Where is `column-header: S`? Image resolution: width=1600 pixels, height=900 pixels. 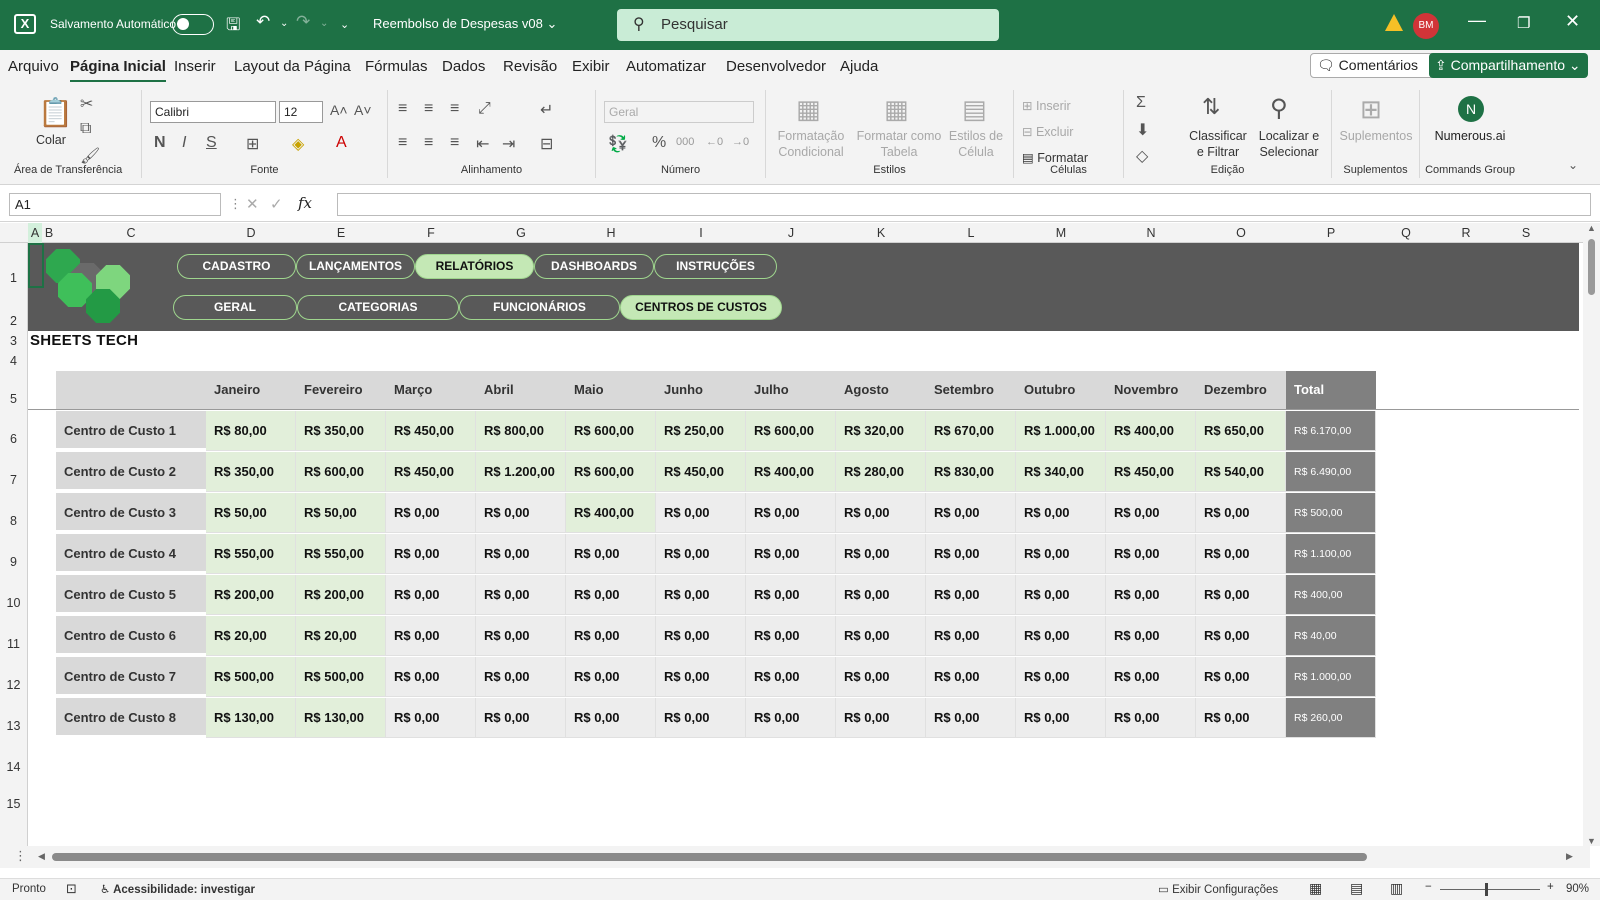 column-header: S is located at coordinates (1526, 233).